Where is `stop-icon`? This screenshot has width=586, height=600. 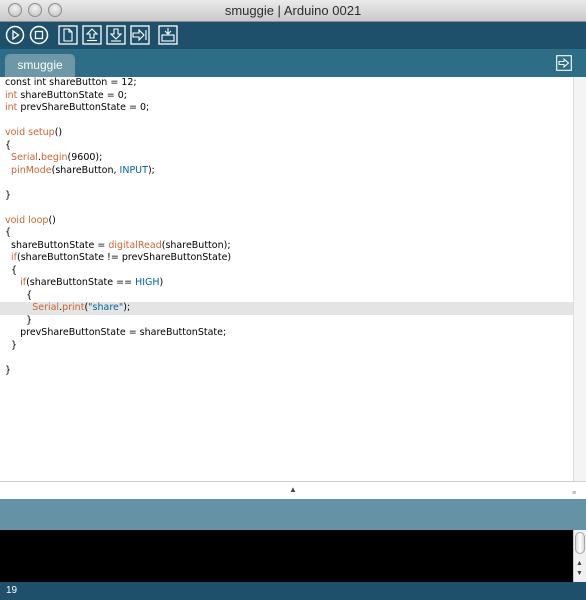
stop-icon is located at coordinates (39, 35).